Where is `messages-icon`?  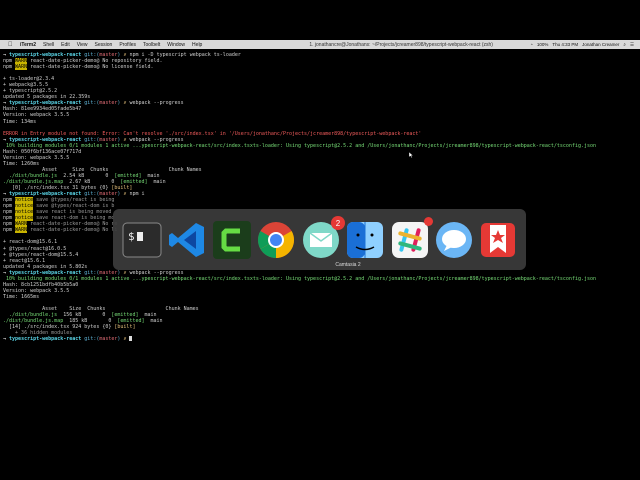 messages-icon is located at coordinates (454, 240).